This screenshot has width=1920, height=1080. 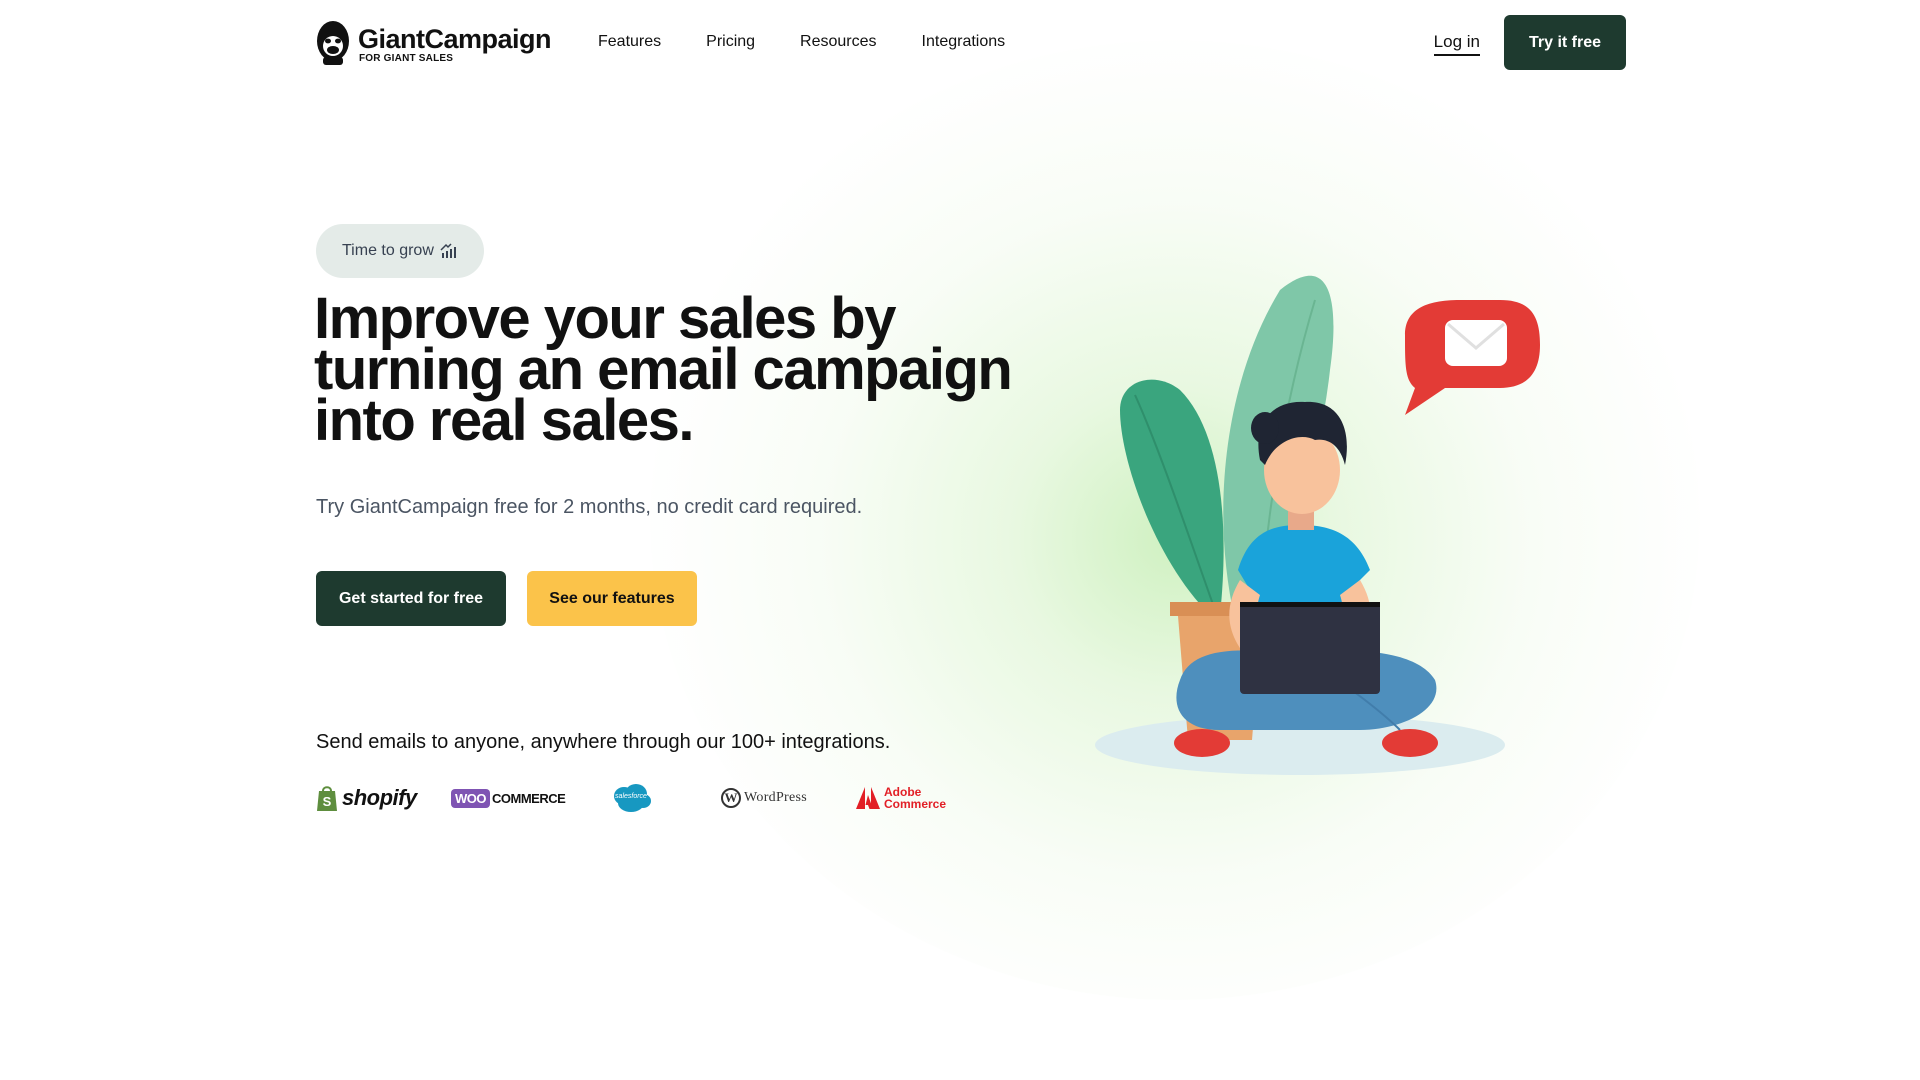 I want to click on person-left-foot, so click(x=1202, y=743).